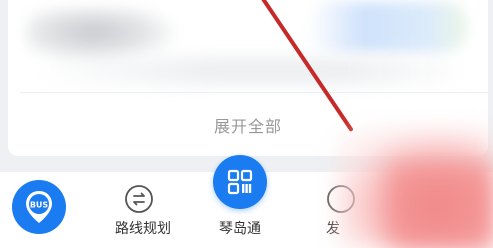 This screenshot has height=248, width=493. What do you see at coordinates (240, 228) in the screenshot?
I see `nav-item-qindaotong-label: 琴岛通` at bounding box center [240, 228].